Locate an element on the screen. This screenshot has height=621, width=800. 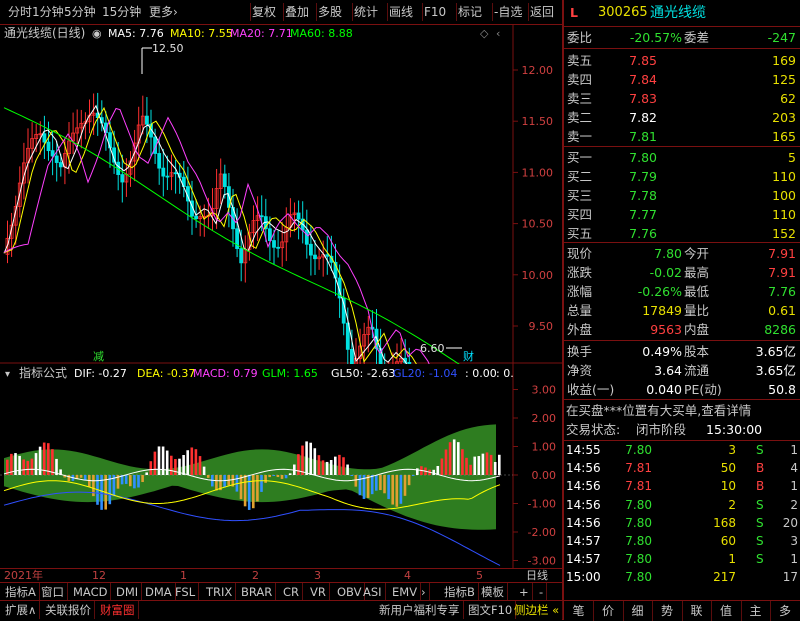
quote-tab-1: 价 is located at coordinates (609, 611).